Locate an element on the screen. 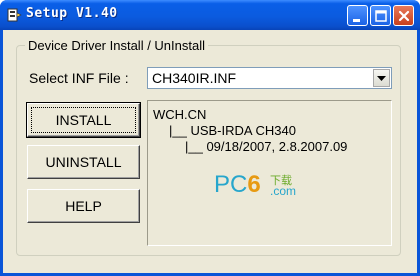  help-button: HELP is located at coordinates (83, 206).